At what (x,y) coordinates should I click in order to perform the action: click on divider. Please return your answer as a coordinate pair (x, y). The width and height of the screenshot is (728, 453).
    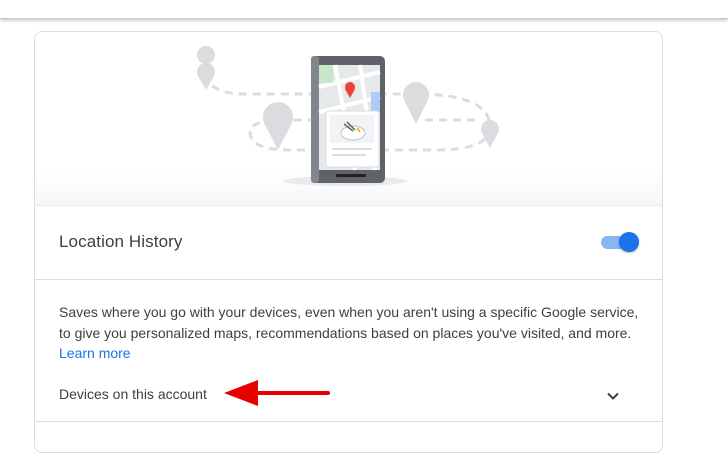
    Looking at the image, I should click on (348, 421).